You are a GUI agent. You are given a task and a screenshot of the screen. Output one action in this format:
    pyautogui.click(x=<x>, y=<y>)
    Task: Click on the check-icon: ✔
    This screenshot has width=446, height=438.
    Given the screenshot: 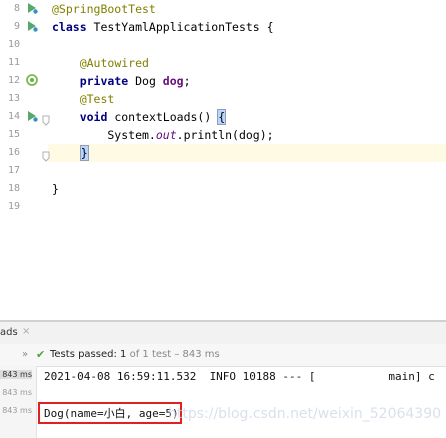 What is the action you would take?
    pyautogui.click(x=41, y=354)
    